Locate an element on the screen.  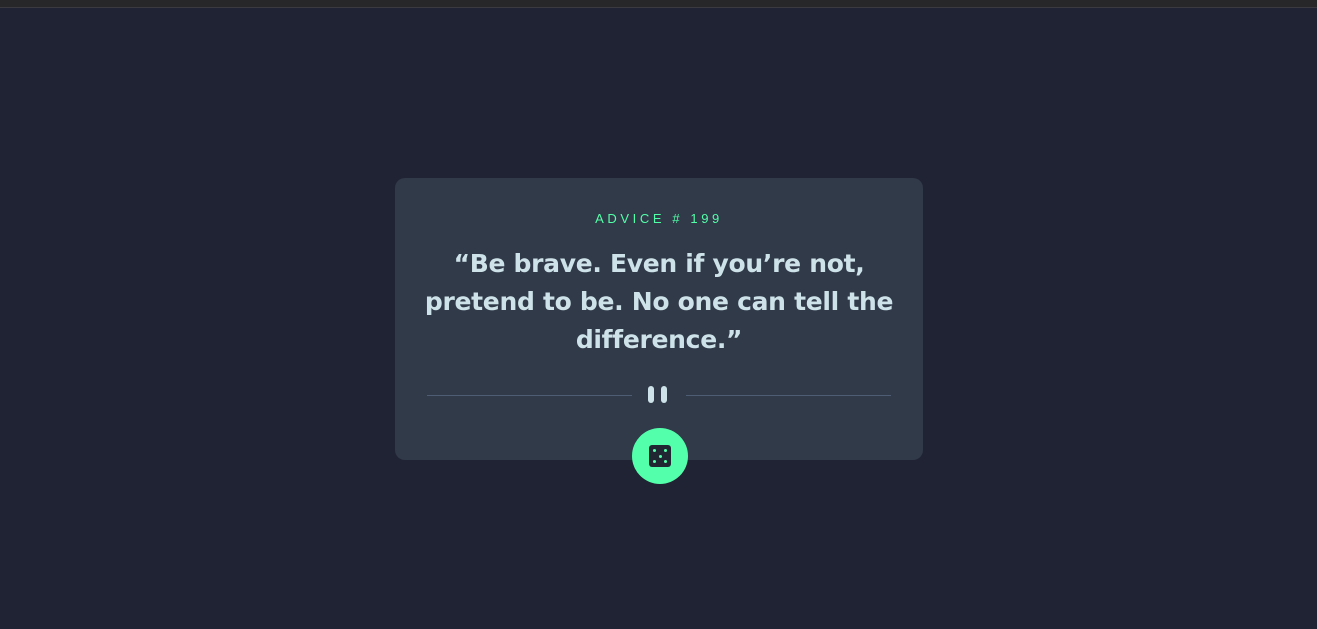
divider is located at coordinates (659, 396).